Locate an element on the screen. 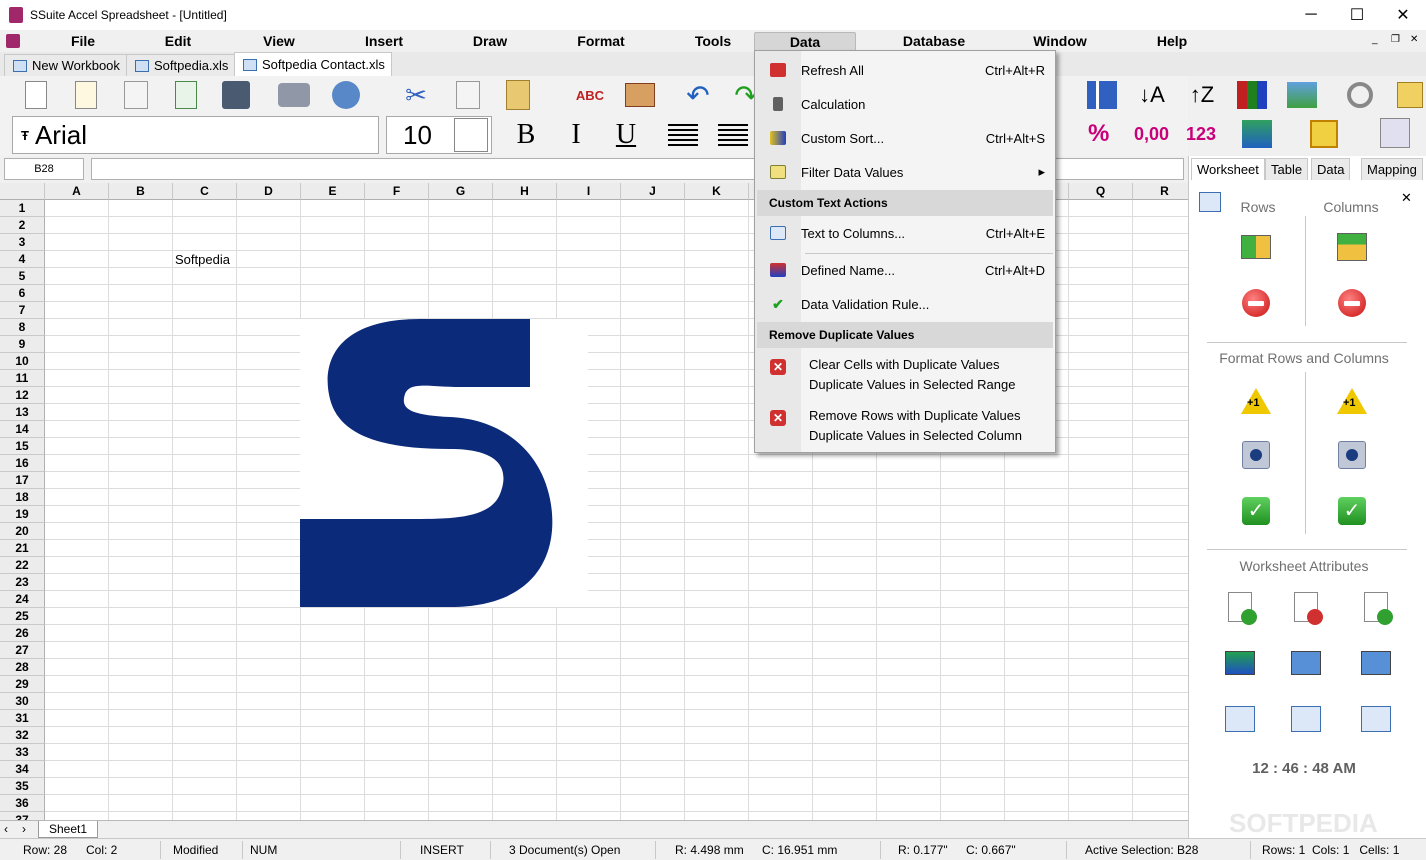  column-width-increment-icon: +1 is located at coordinates (1352, 401).